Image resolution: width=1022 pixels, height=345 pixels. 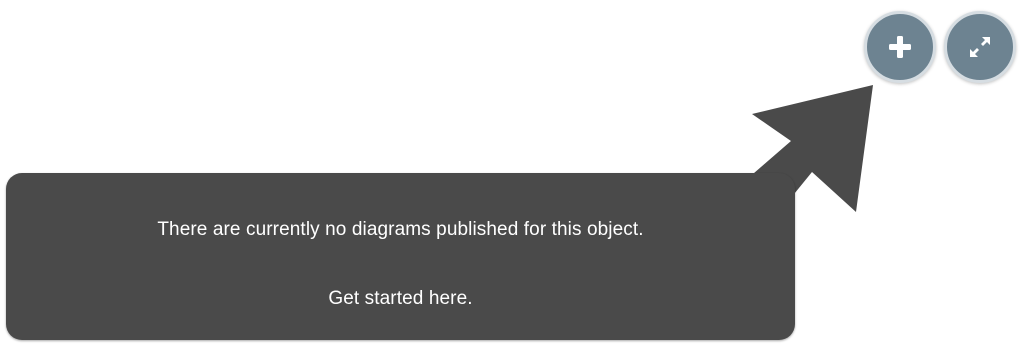 I want to click on expand-view-button, so click(x=980, y=47).